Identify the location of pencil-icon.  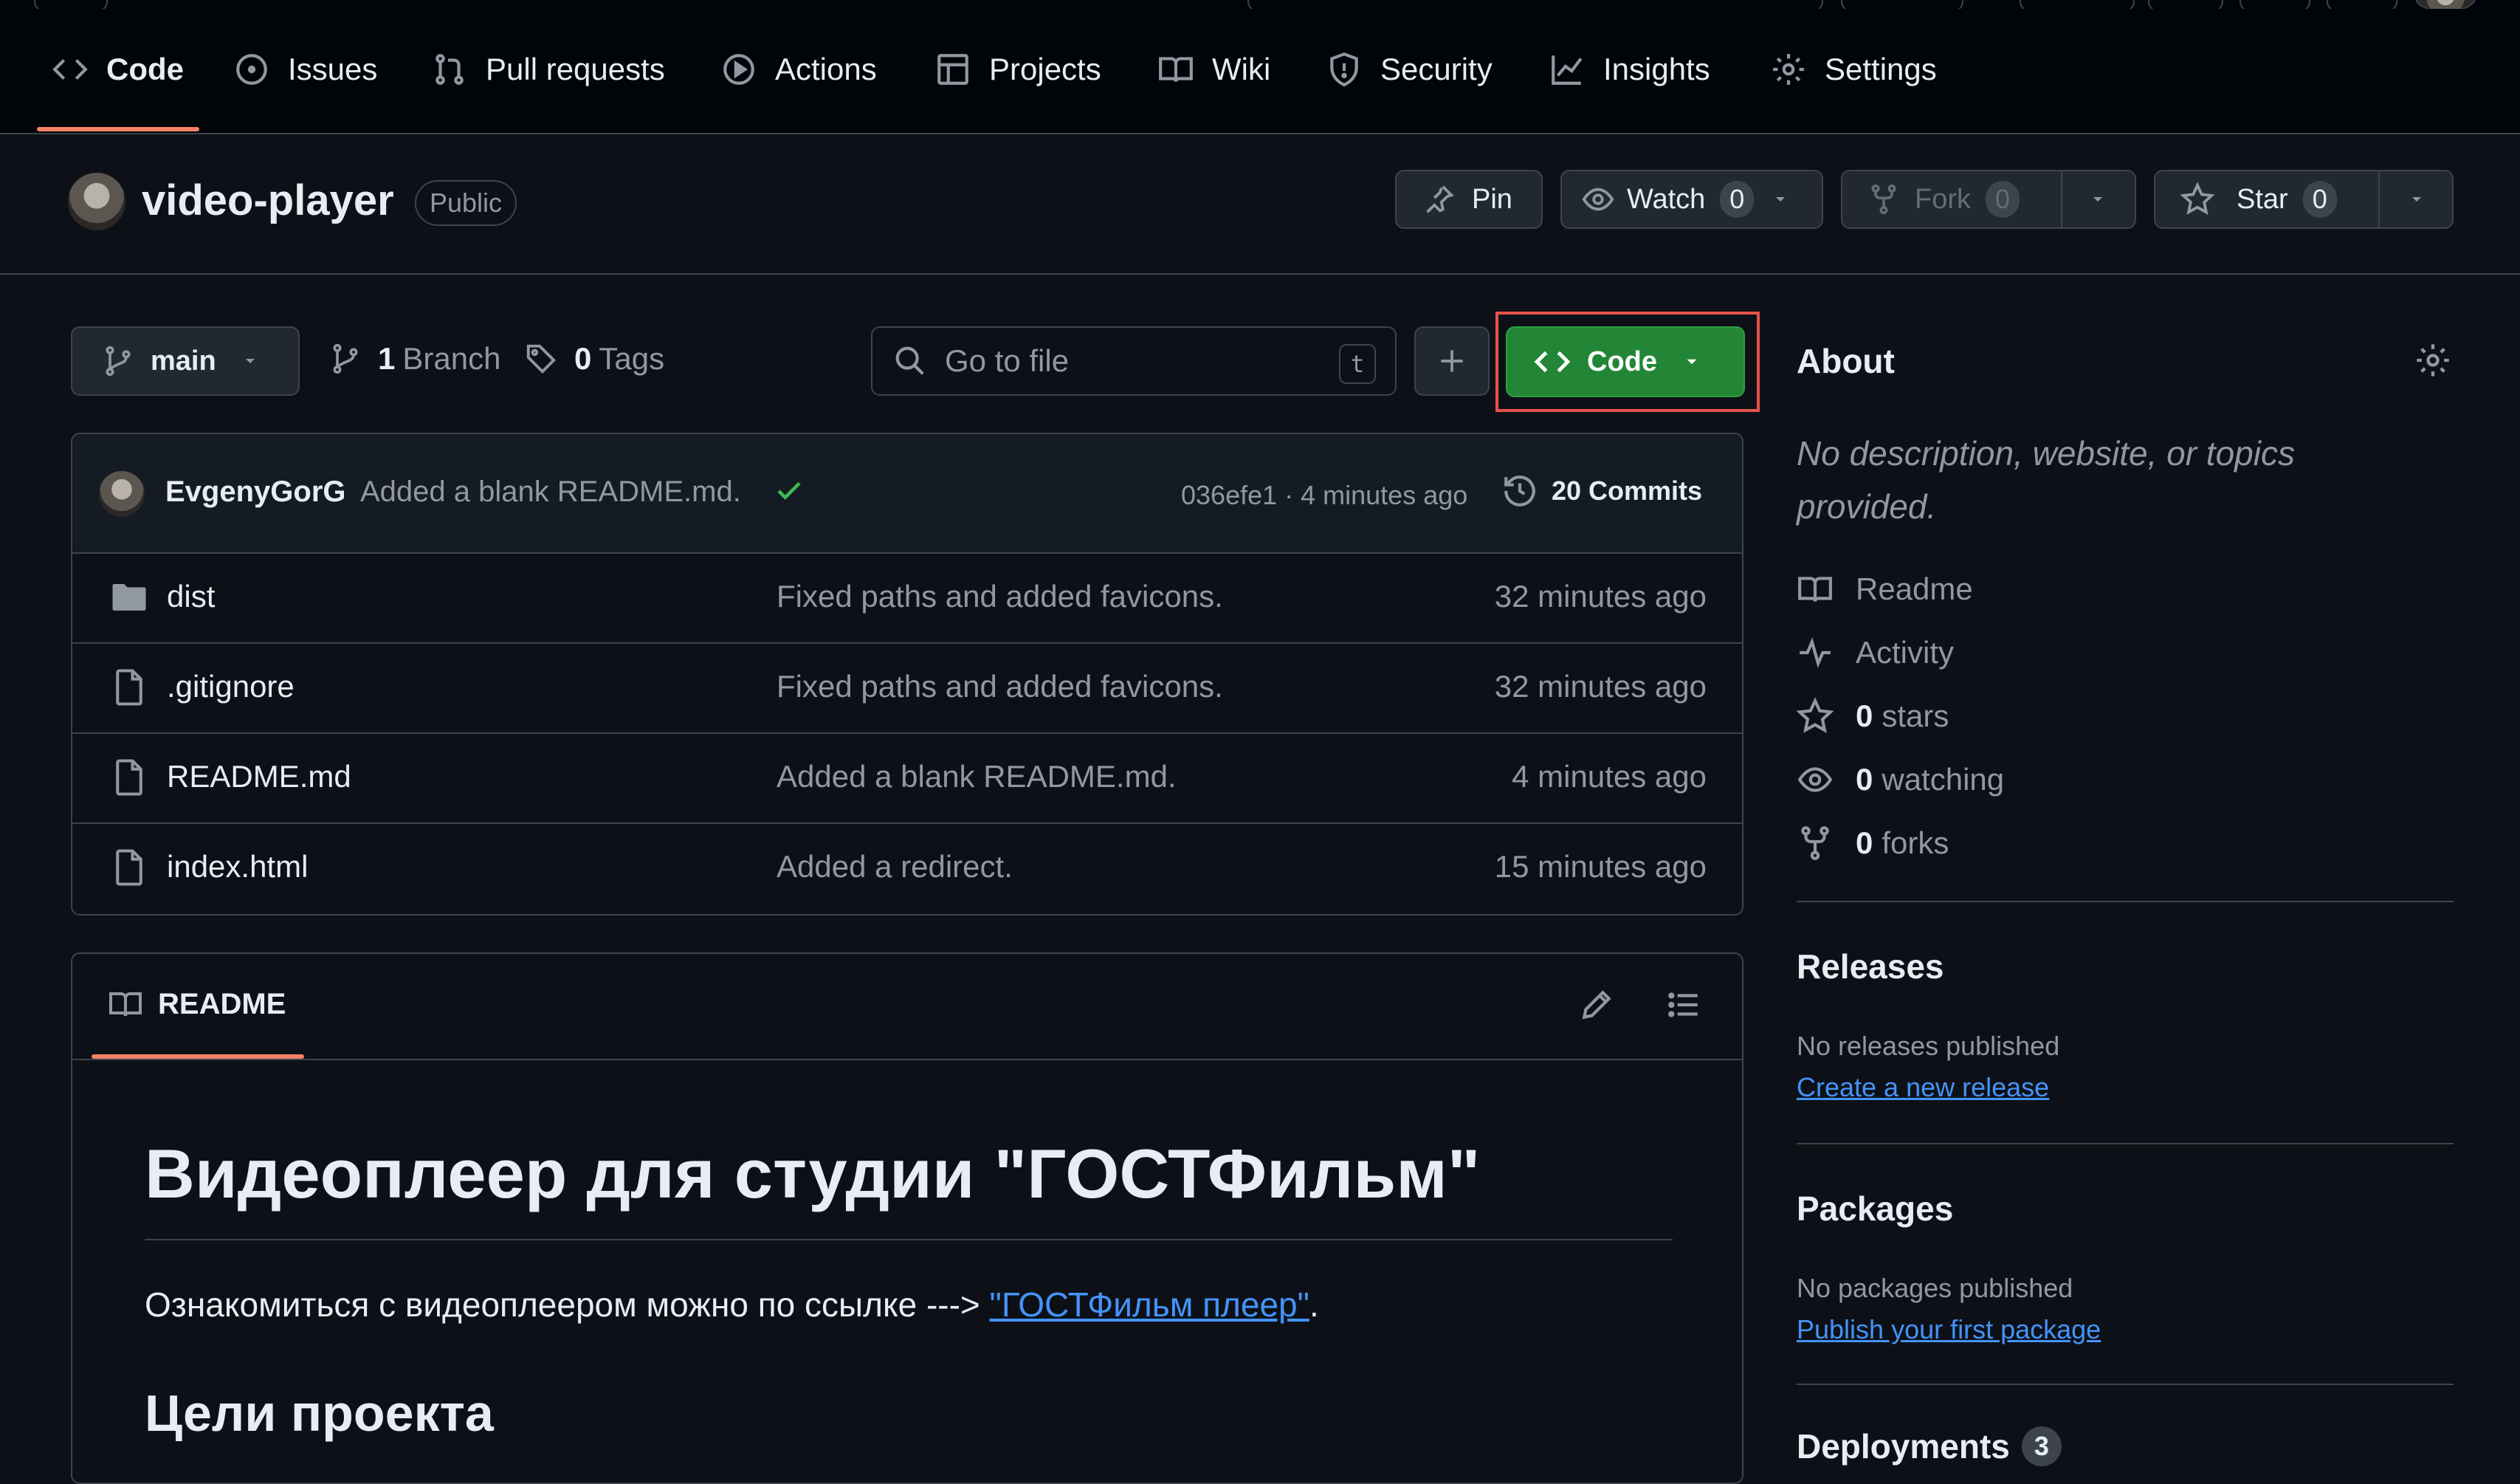
(1596, 1004).